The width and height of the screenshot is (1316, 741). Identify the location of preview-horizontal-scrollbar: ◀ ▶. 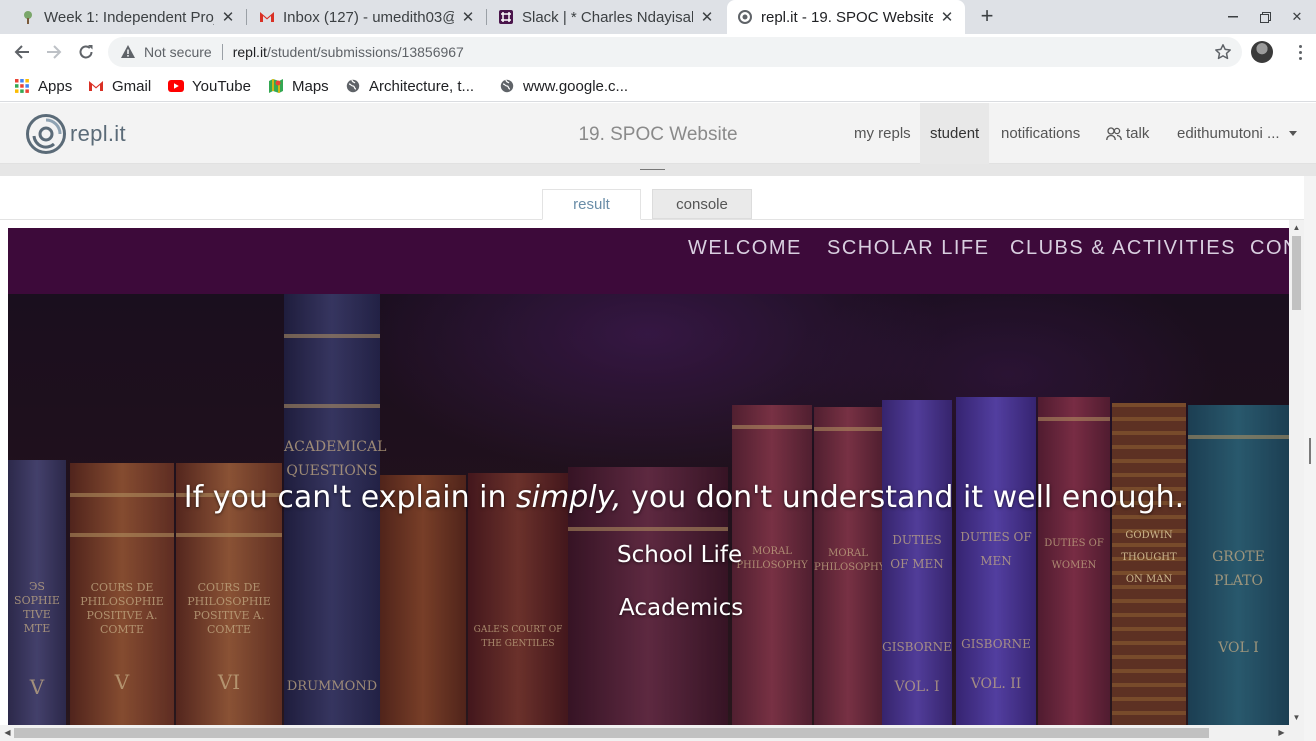
(652, 733).